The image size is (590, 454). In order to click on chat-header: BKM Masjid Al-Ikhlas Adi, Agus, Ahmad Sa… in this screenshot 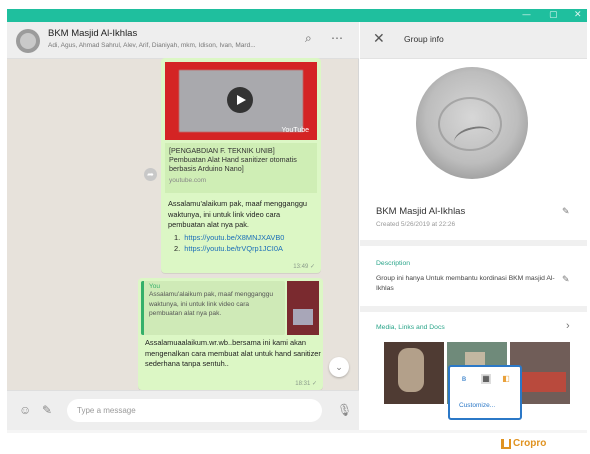, I will do `click(183, 40)`.